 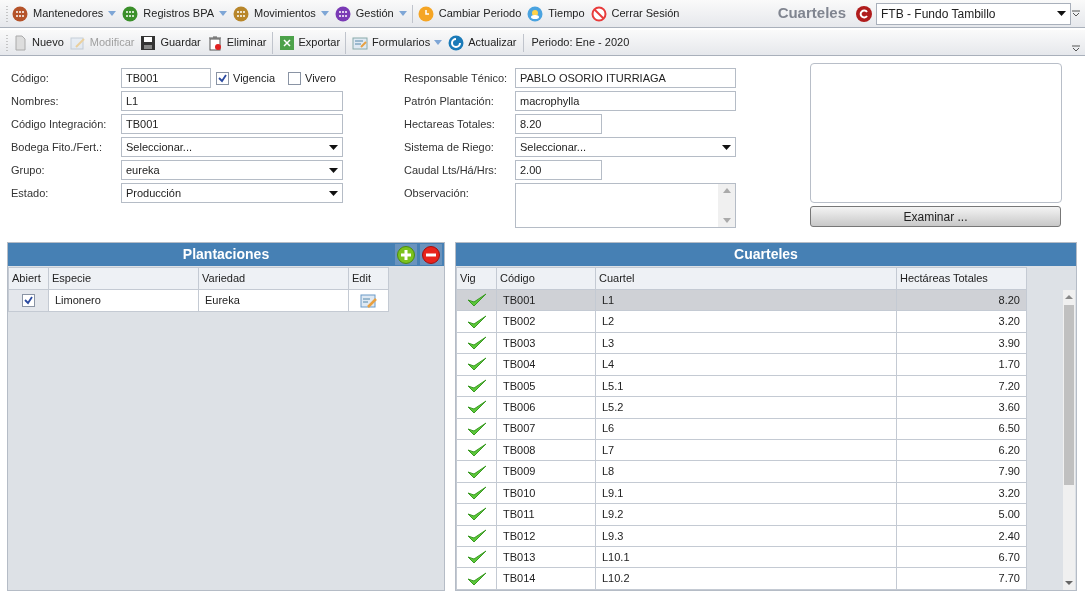 What do you see at coordinates (28, 278) in the screenshot?
I see `column-header: Abiert` at bounding box center [28, 278].